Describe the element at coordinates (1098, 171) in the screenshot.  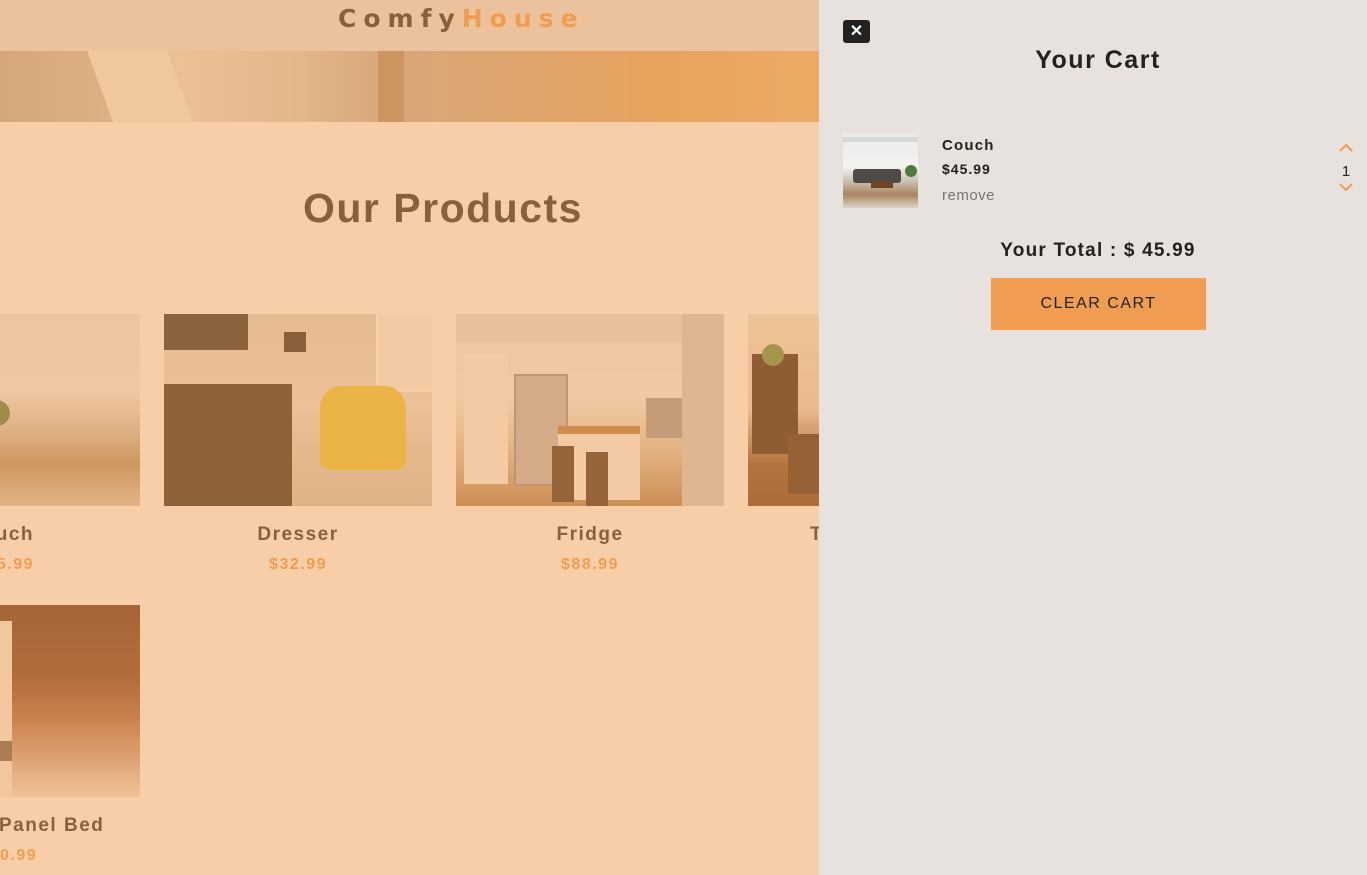
I see `cart-item: Couch $45.99 remove 1` at that location.